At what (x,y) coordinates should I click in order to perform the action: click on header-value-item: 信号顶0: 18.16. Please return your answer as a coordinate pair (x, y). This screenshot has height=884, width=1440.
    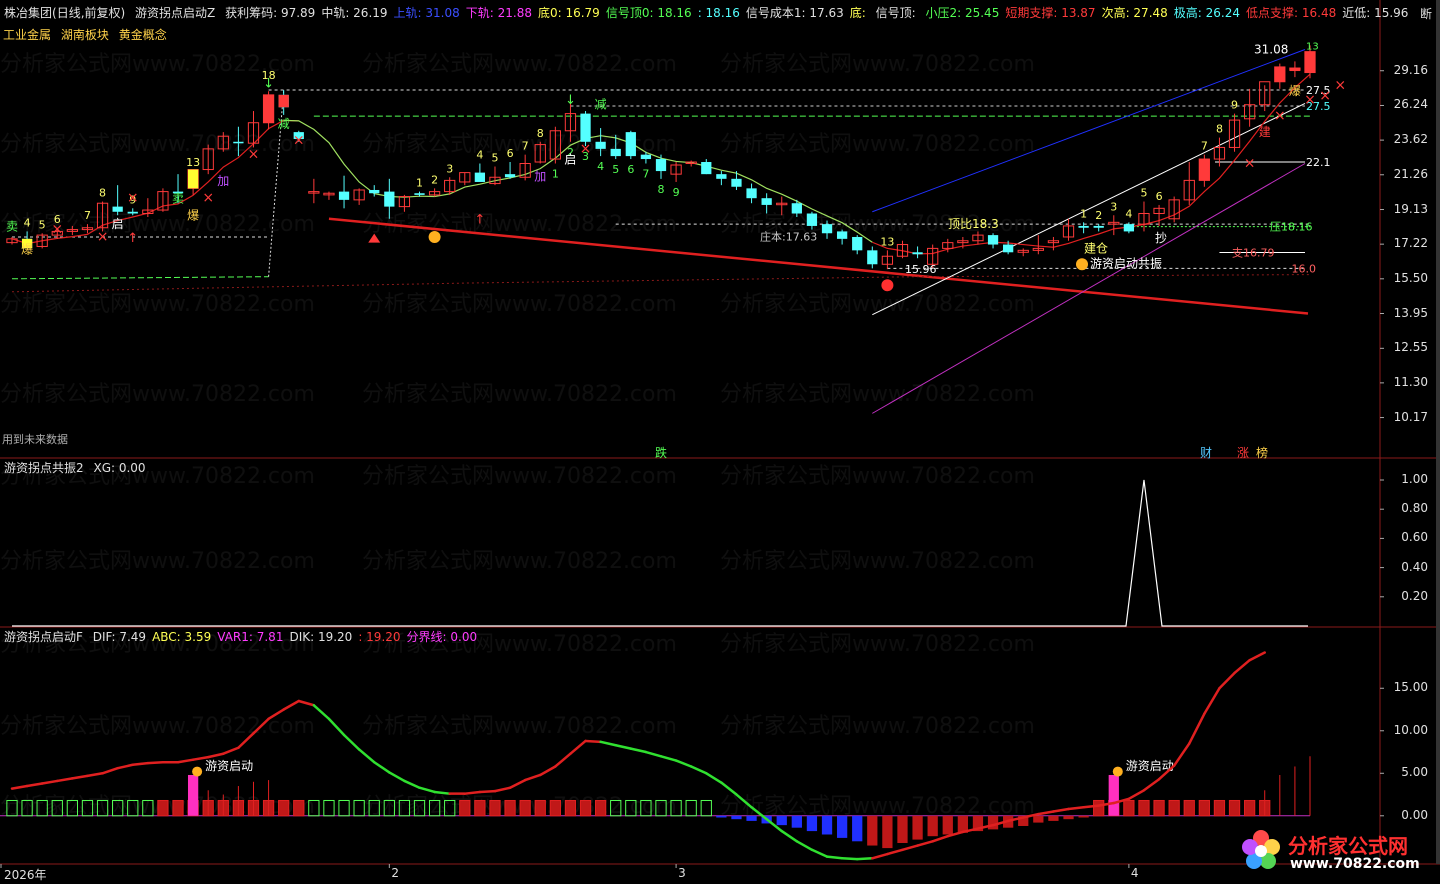
    Looking at the image, I should click on (648, 13).